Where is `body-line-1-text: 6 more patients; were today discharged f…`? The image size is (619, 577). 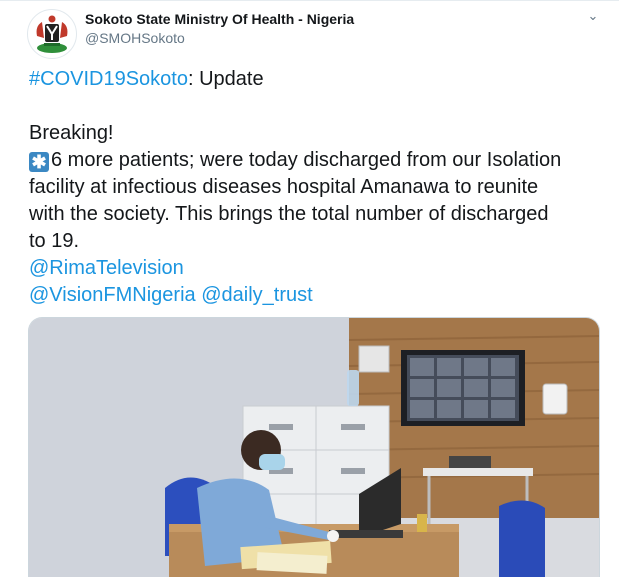
body-line-1-text: 6 more patients; were today discharged f… is located at coordinates (306, 160).